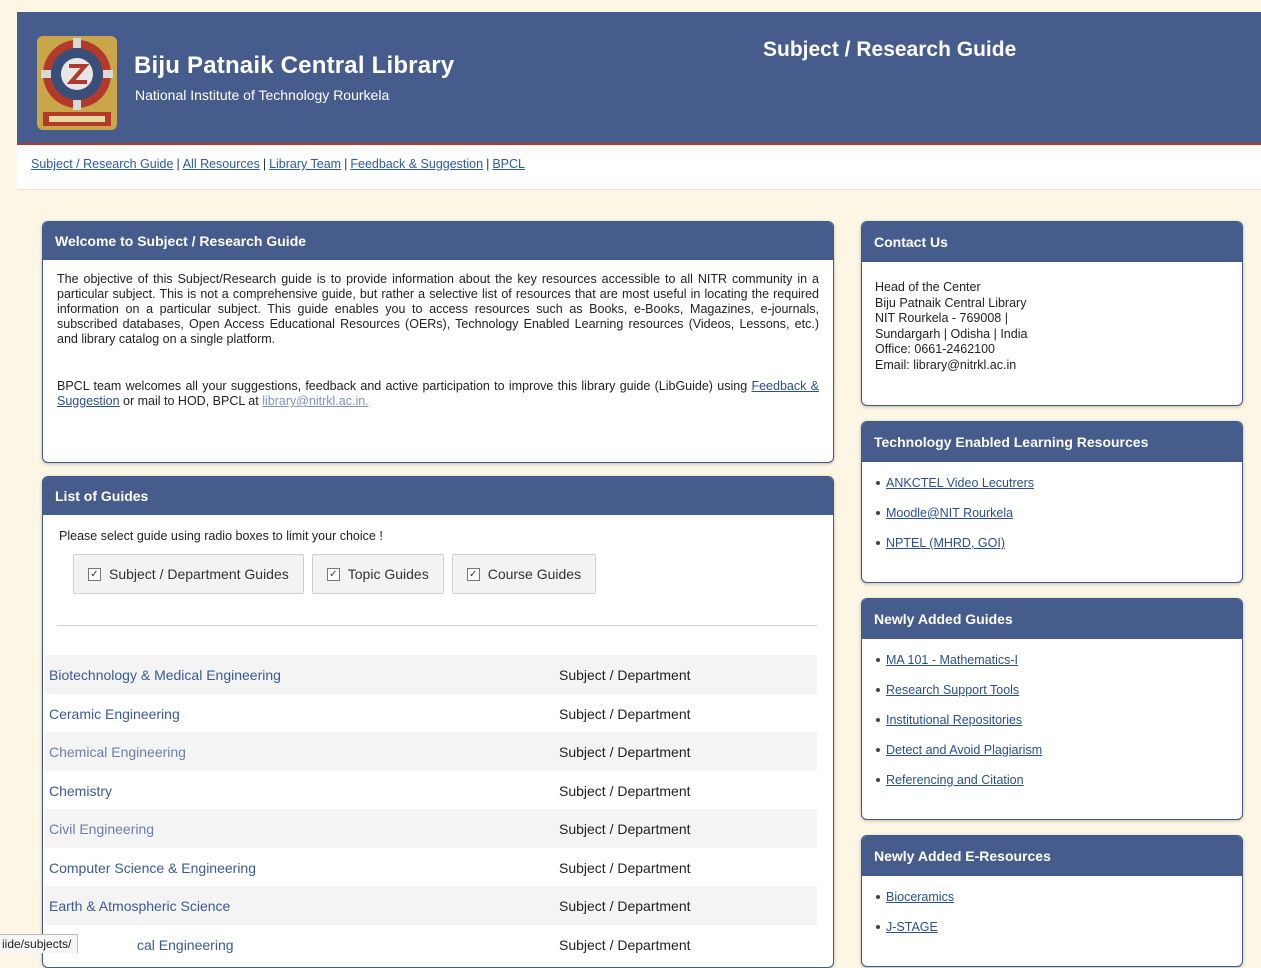 The width and height of the screenshot is (1261, 968). I want to click on list-item: Moodle@NIT Rourkela, so click(1059, 513).